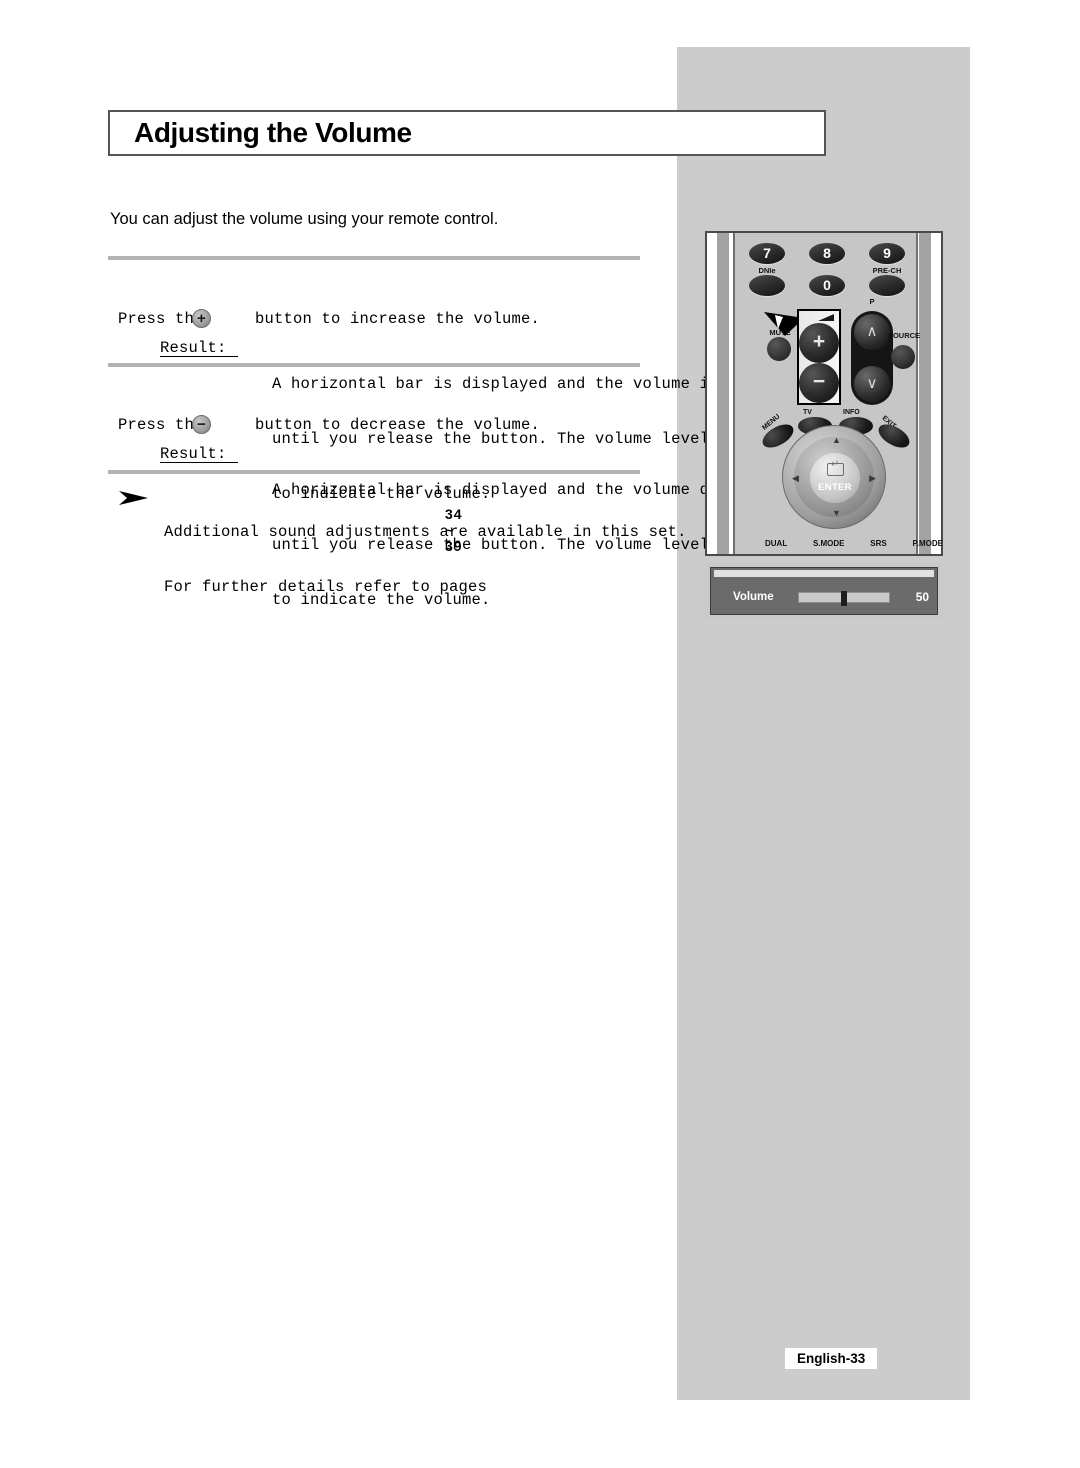 The image size is (1080, 1468). I want to click on osd-volume-knob, so click(843, 598).